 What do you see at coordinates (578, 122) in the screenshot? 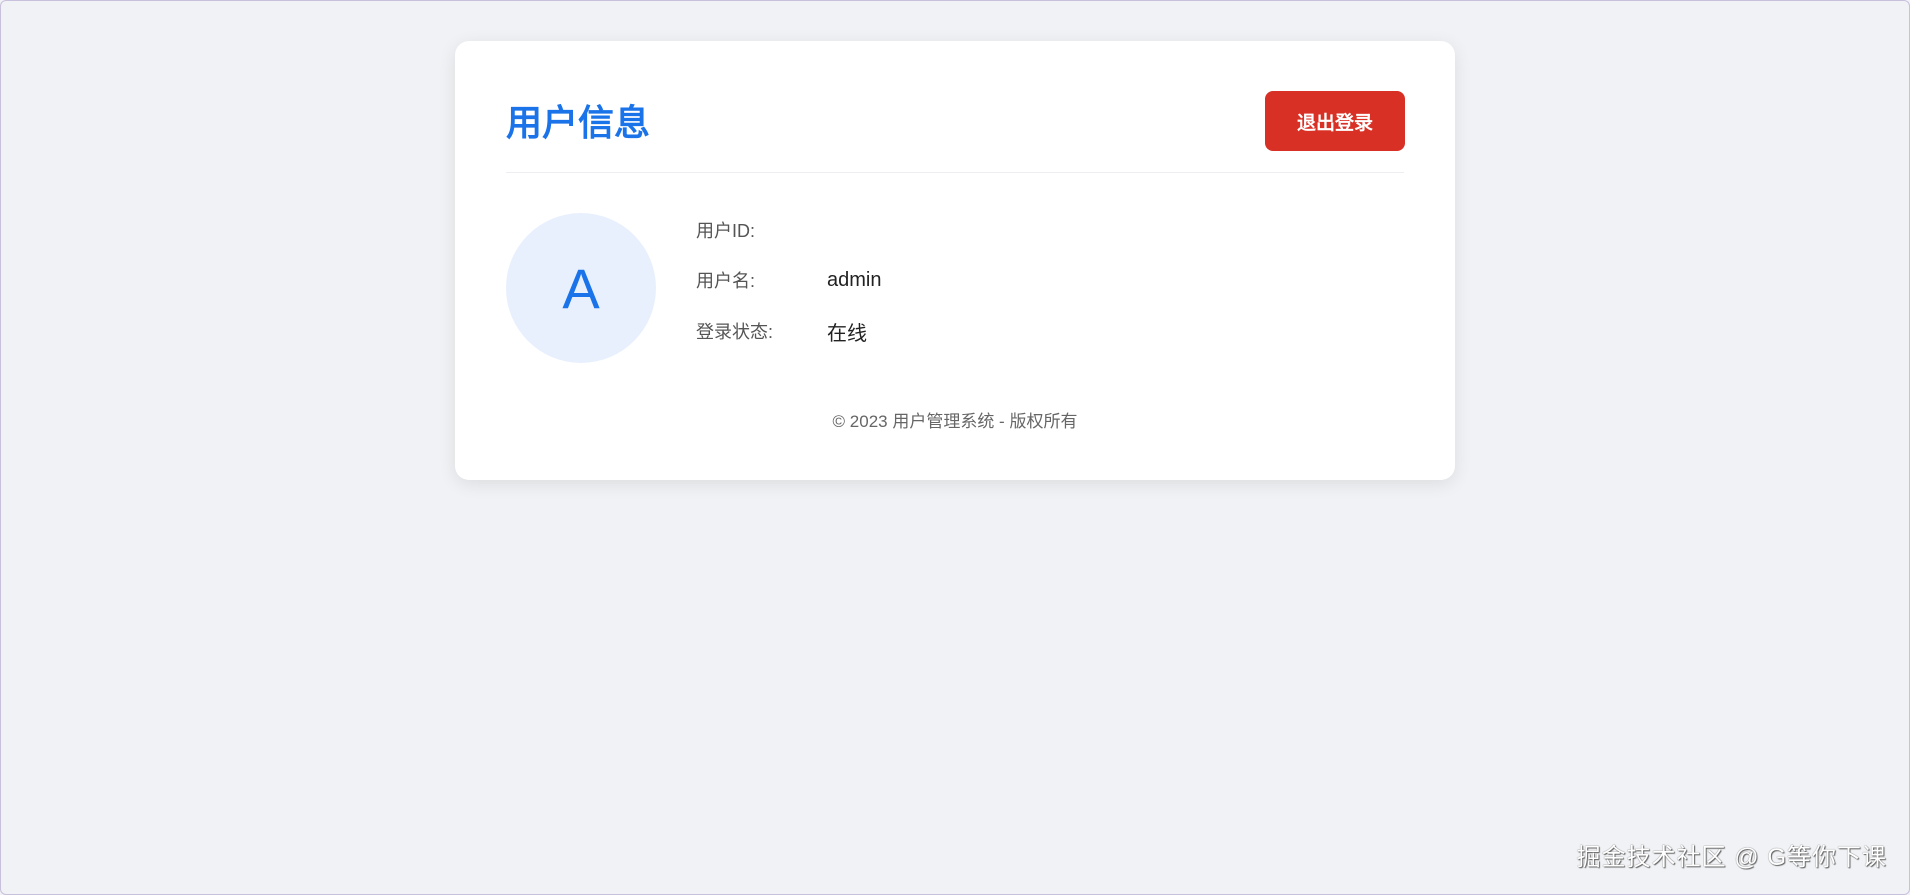
I see `page-title: 用户信息` at bounding box center [578, 122].